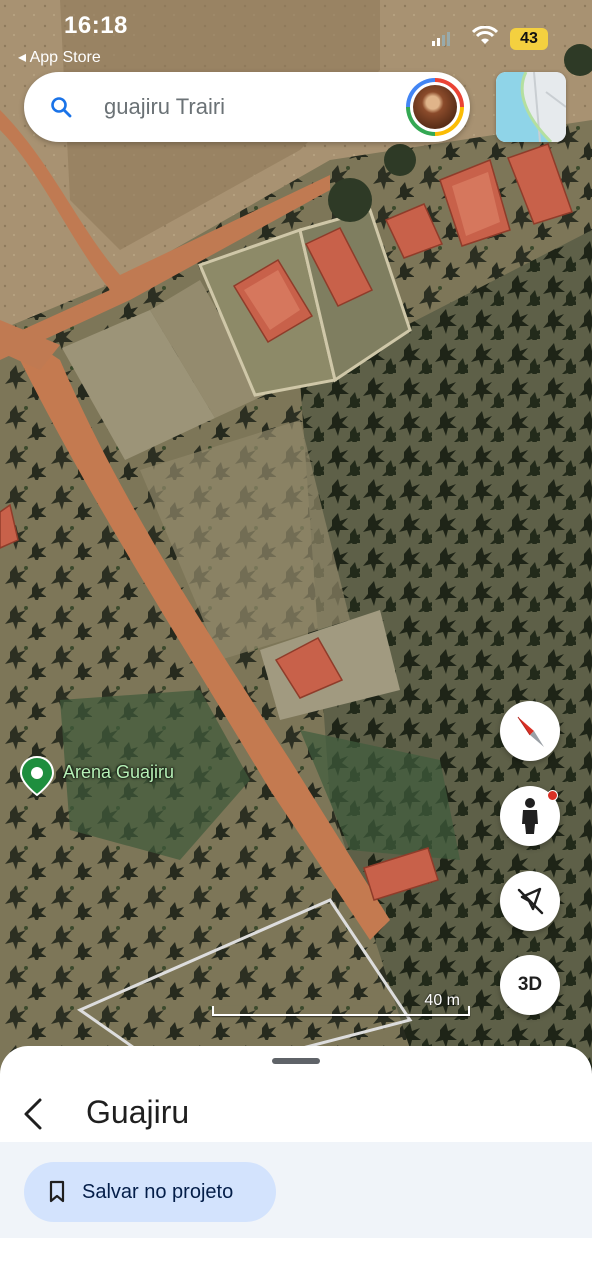 The height and width of the screenshot is (1280, 592). What do you see at coordinates (158, 1192) in the screenshot?
I see `save-button-label: Salvar no projeto` at bounding box center [158, 1192].